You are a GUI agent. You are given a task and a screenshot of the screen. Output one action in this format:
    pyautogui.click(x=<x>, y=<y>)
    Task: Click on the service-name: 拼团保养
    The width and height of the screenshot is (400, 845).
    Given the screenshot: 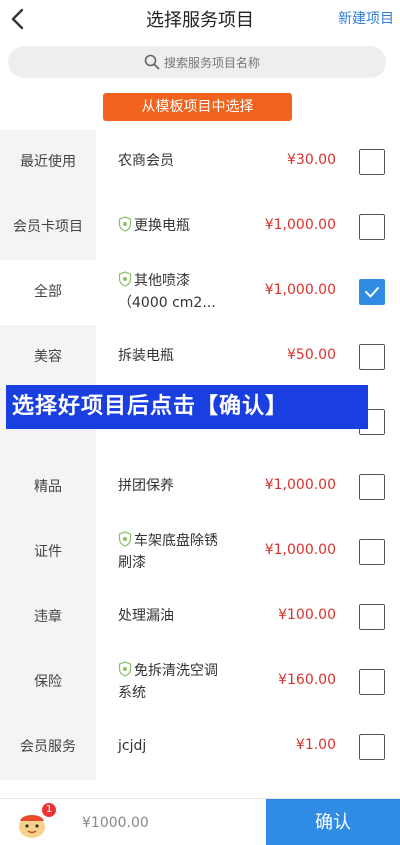 What is the action you would take?
    pyautogui.click(x=146, y=486)
    